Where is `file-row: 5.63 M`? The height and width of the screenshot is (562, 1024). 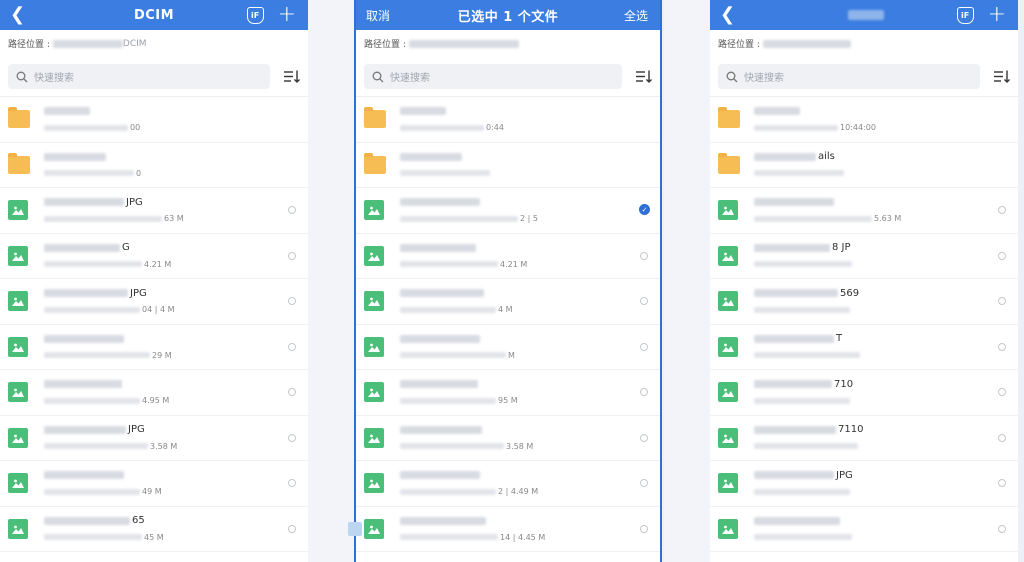 file-row: 5.63 M is located at coordinates (864, 211).